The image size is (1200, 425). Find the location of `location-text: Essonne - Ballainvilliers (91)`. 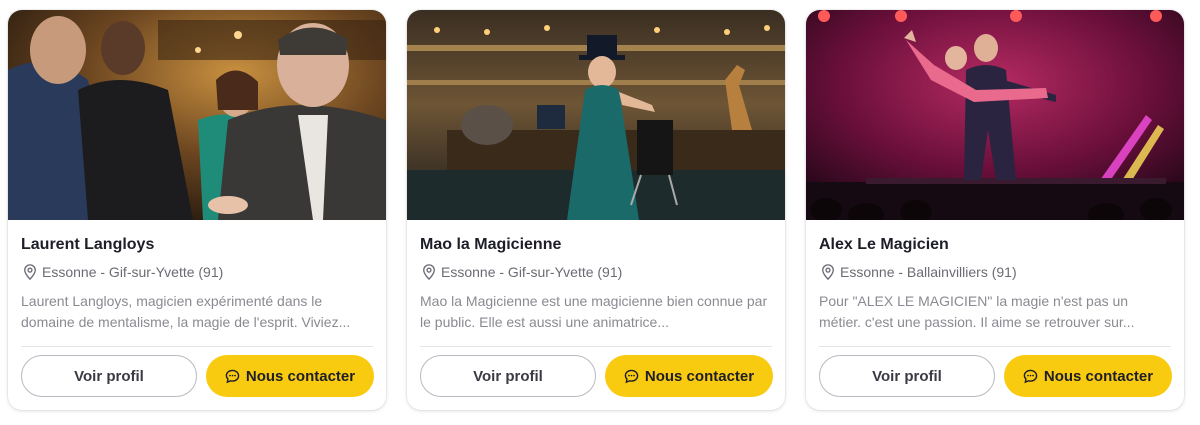

location-text: Essonne - Ballainvilliers (91) is located at coordinates (928, 272).